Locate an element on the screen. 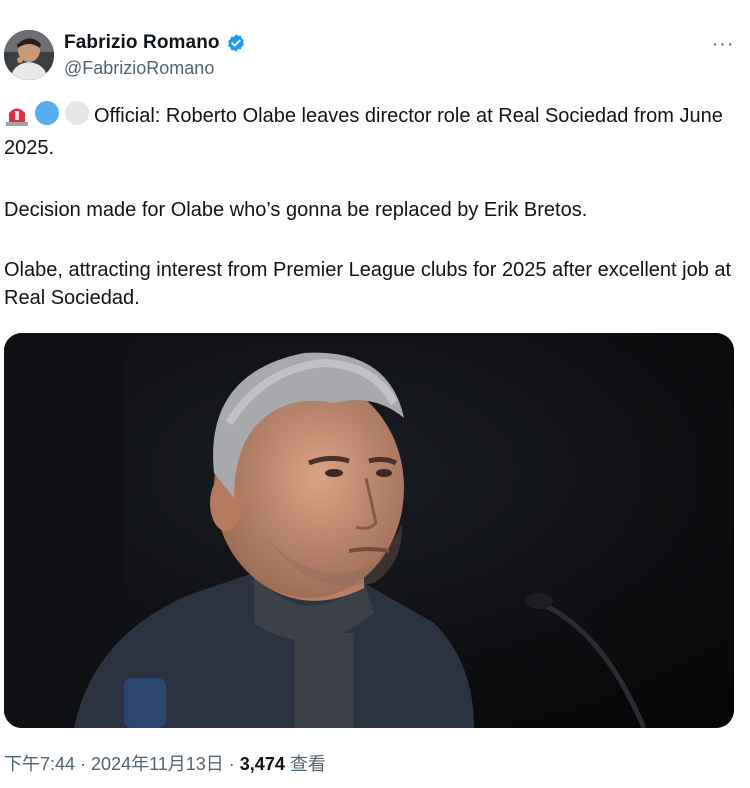 This screenshot has width=750, height=788. avatar is located at coordinates (29, 55).